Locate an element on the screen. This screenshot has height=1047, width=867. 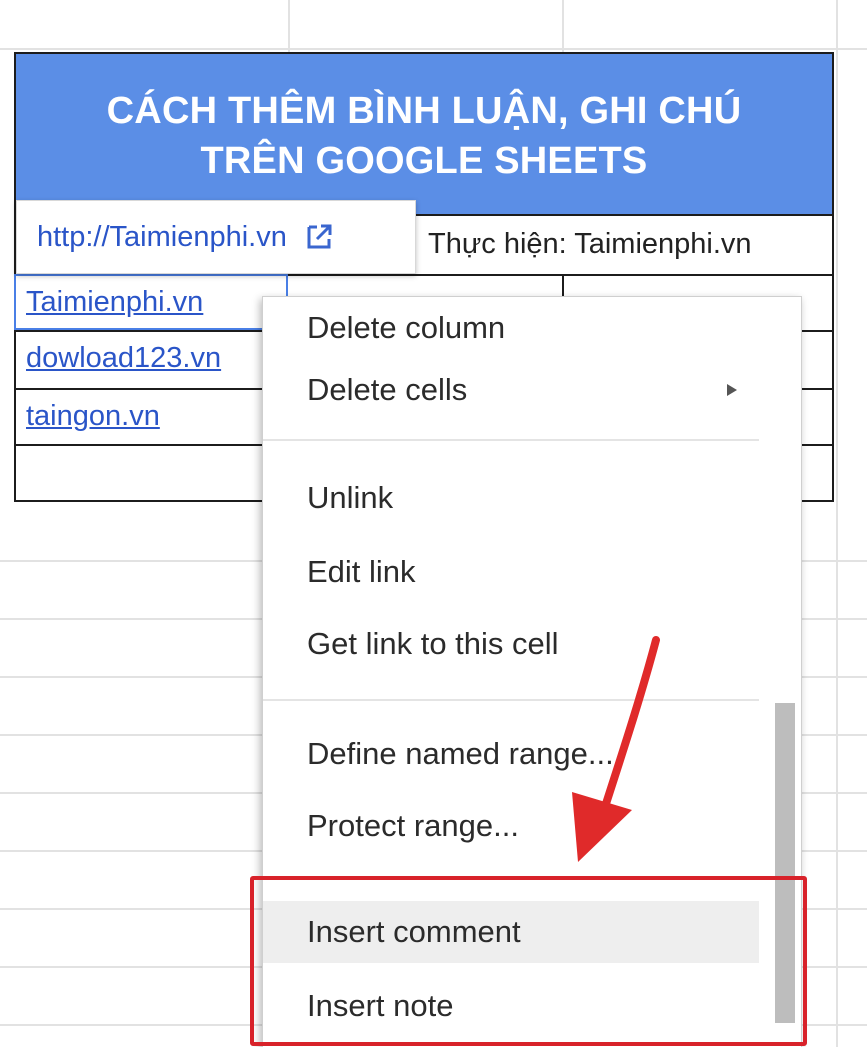
link-preview-tooltip: http://Taimienphi.vn is located at coordinates (216, 237).